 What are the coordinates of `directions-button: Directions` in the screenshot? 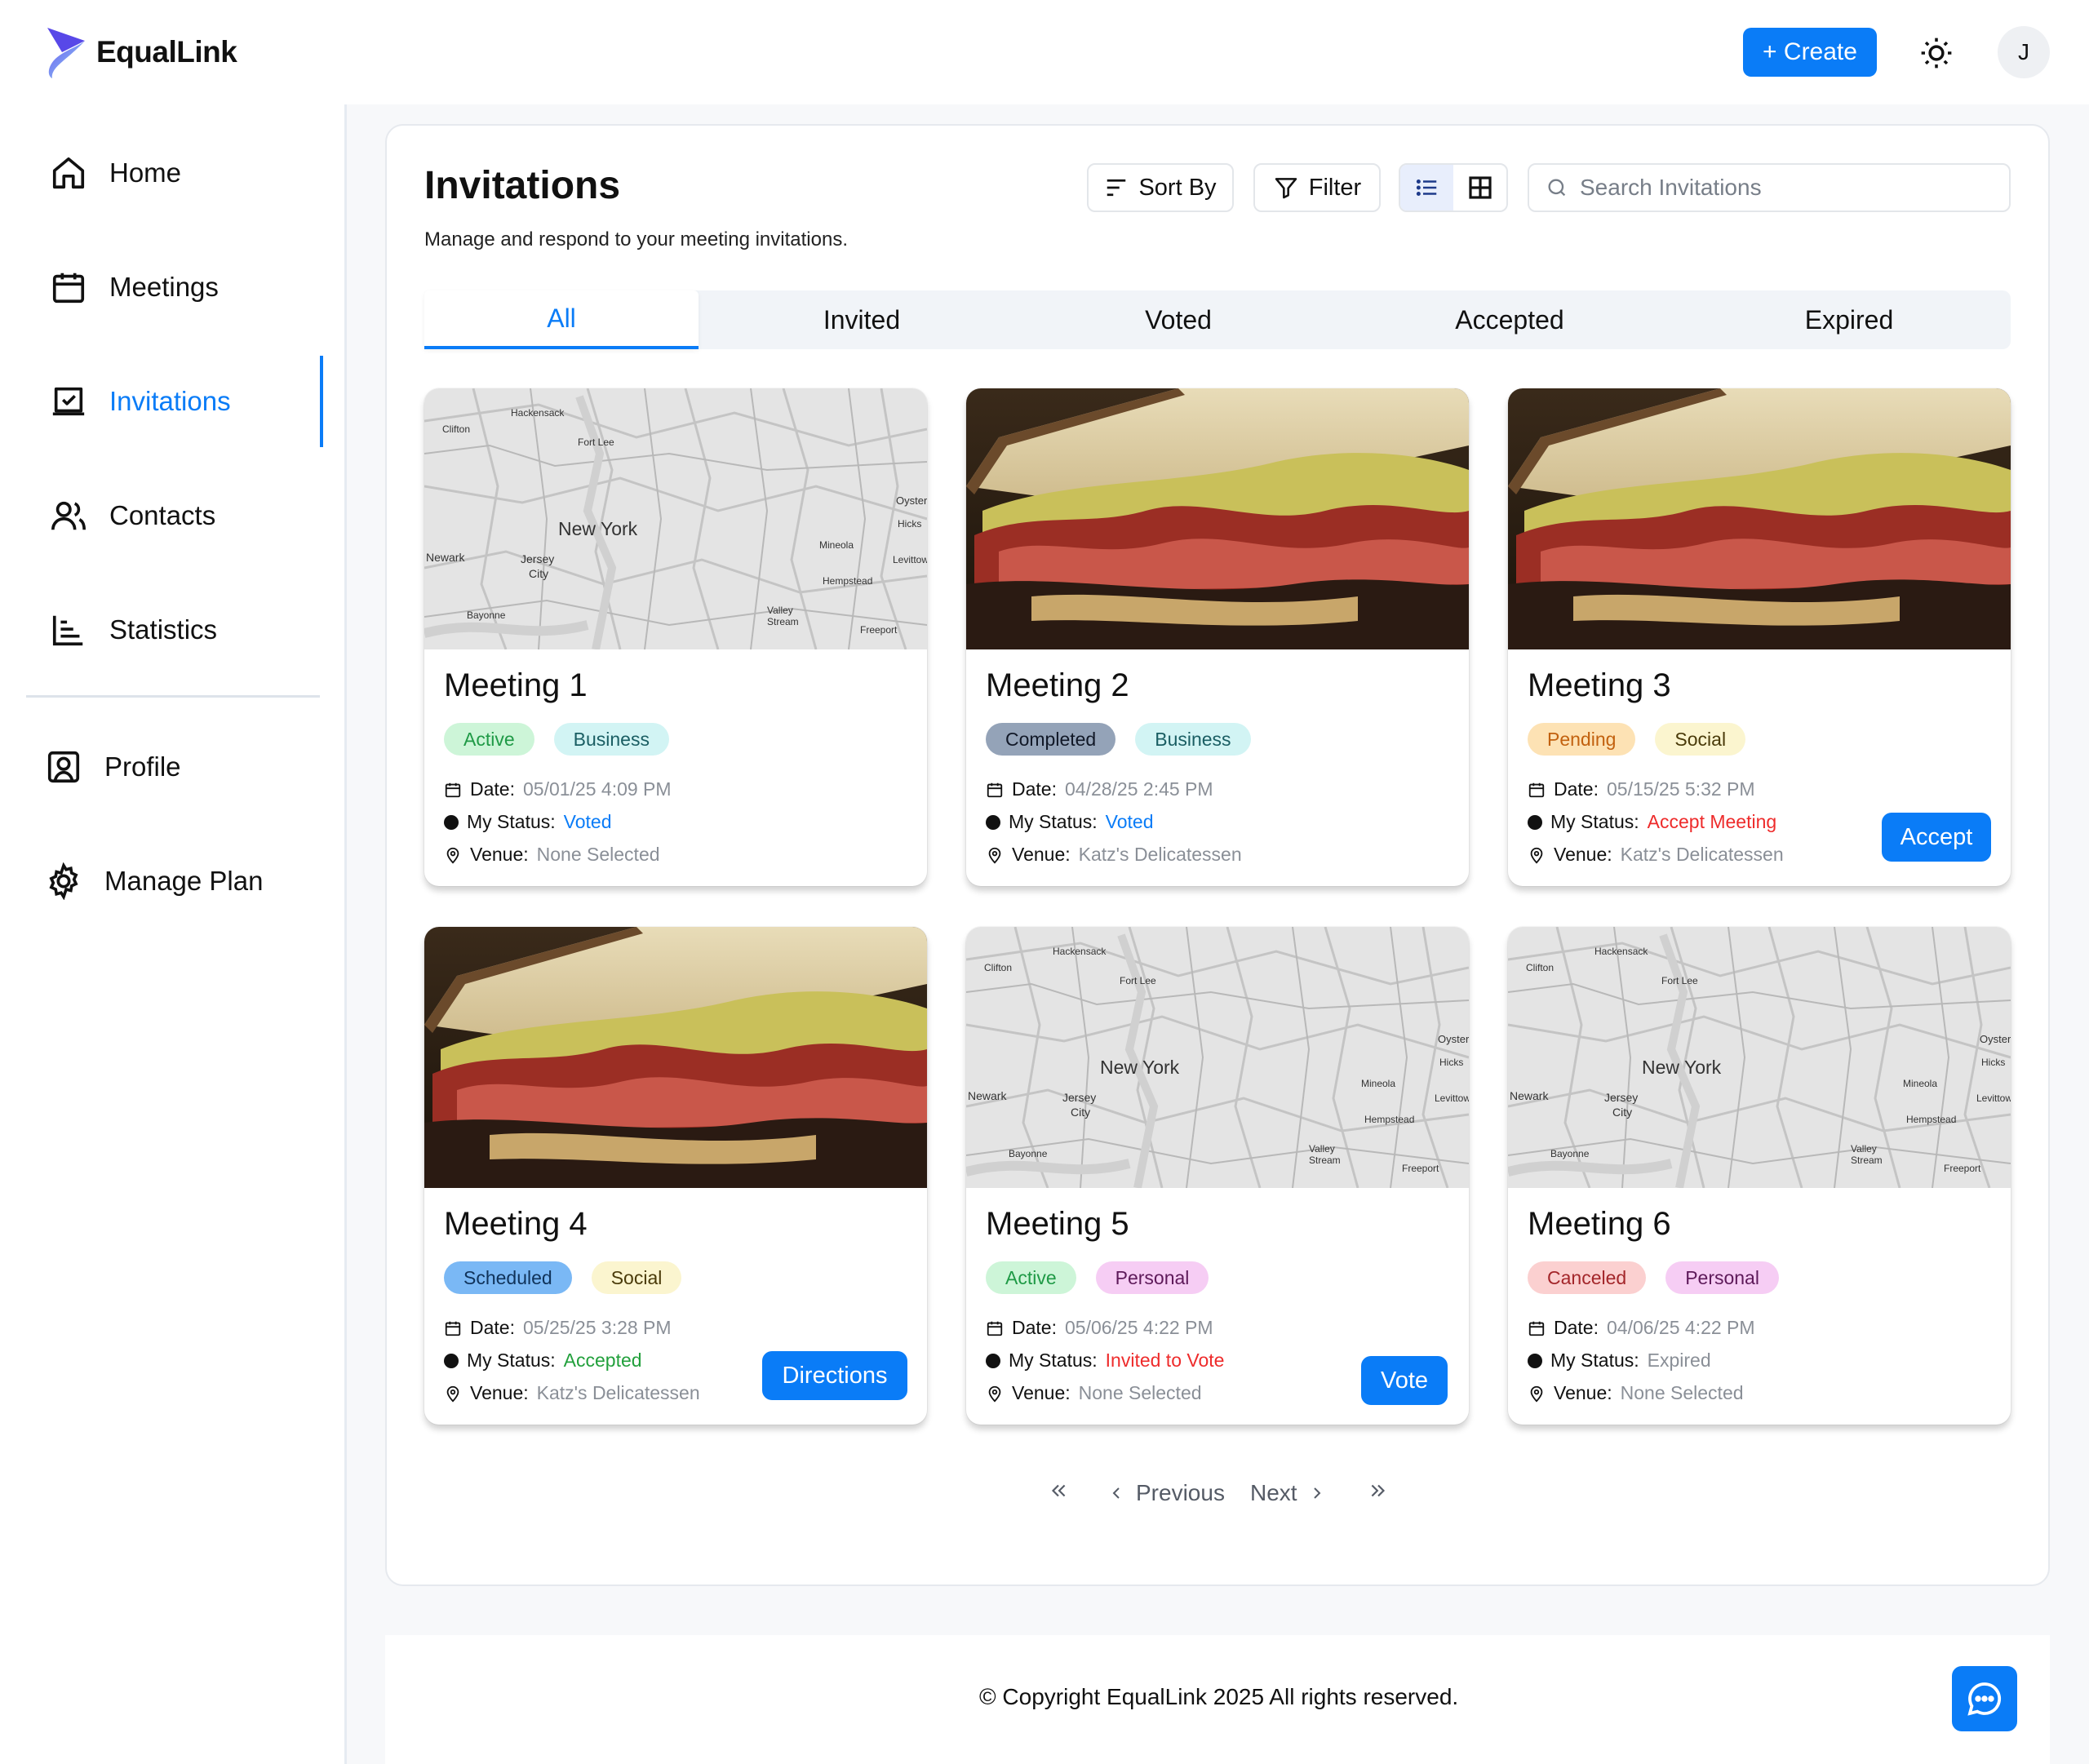 It's located at (834, 1375).